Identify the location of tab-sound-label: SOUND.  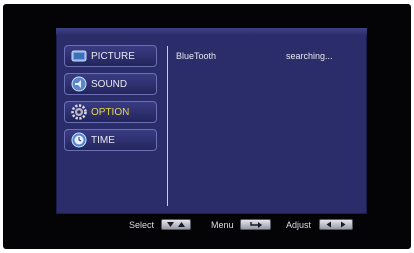
(109, 84).